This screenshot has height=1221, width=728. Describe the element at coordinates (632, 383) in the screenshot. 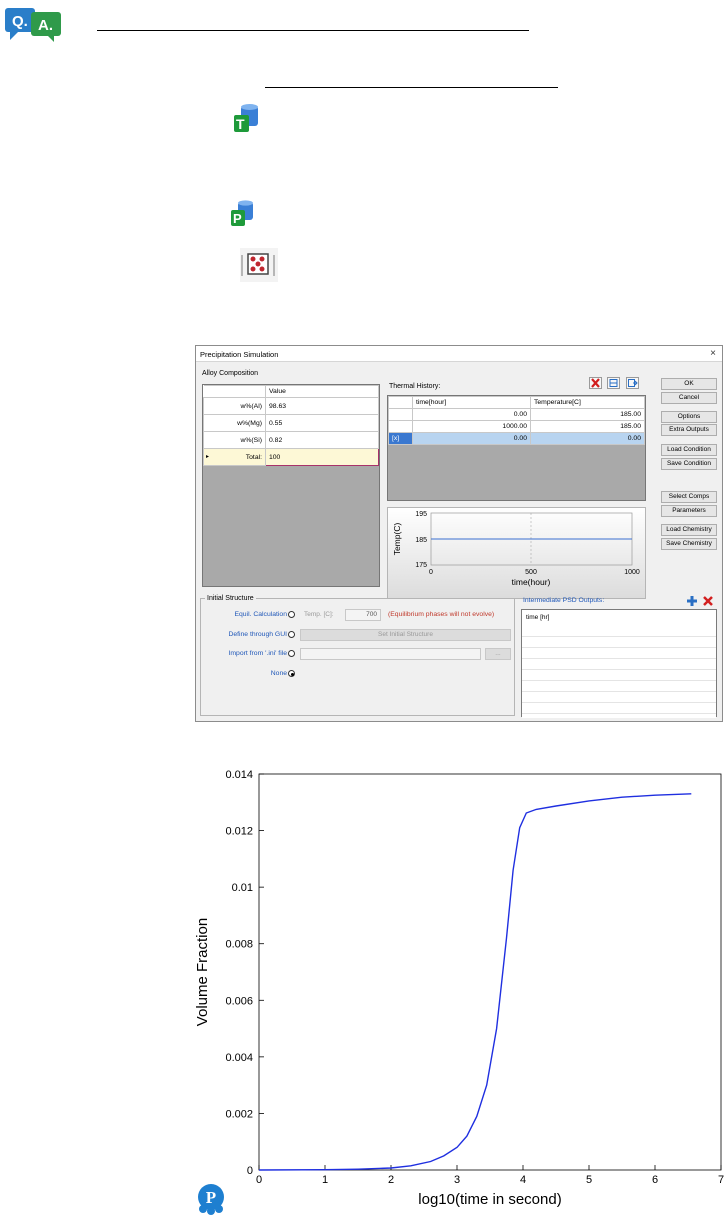

I see `append-row-icon` at that location.